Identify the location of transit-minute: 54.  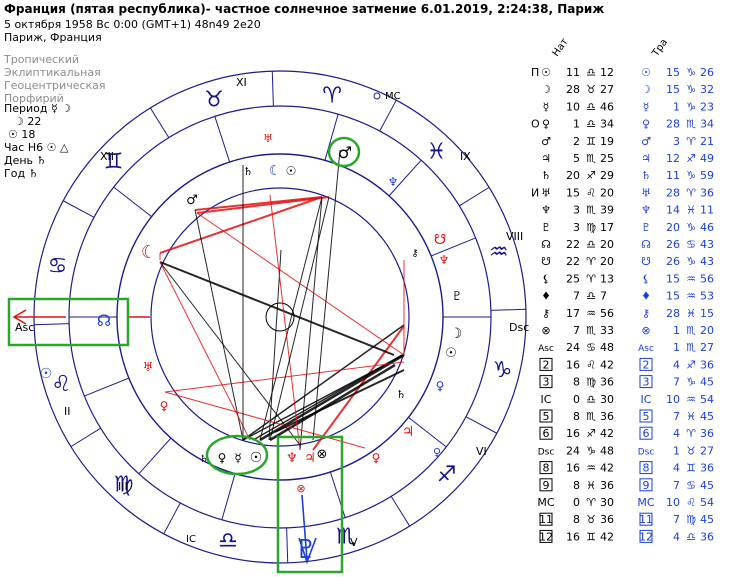
(707, 502).